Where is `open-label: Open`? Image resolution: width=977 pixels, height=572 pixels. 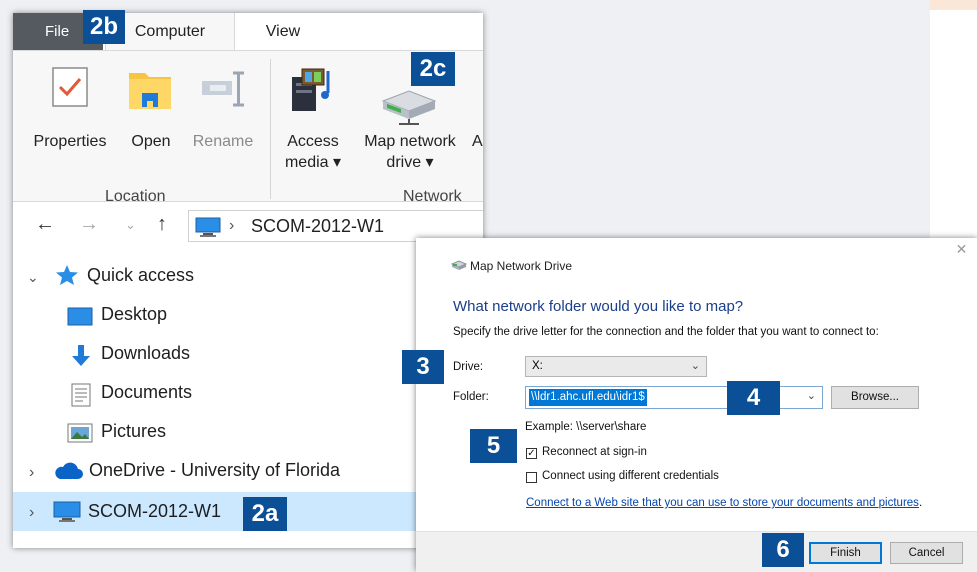
open-label: Open is located at coordinates (151, 141).